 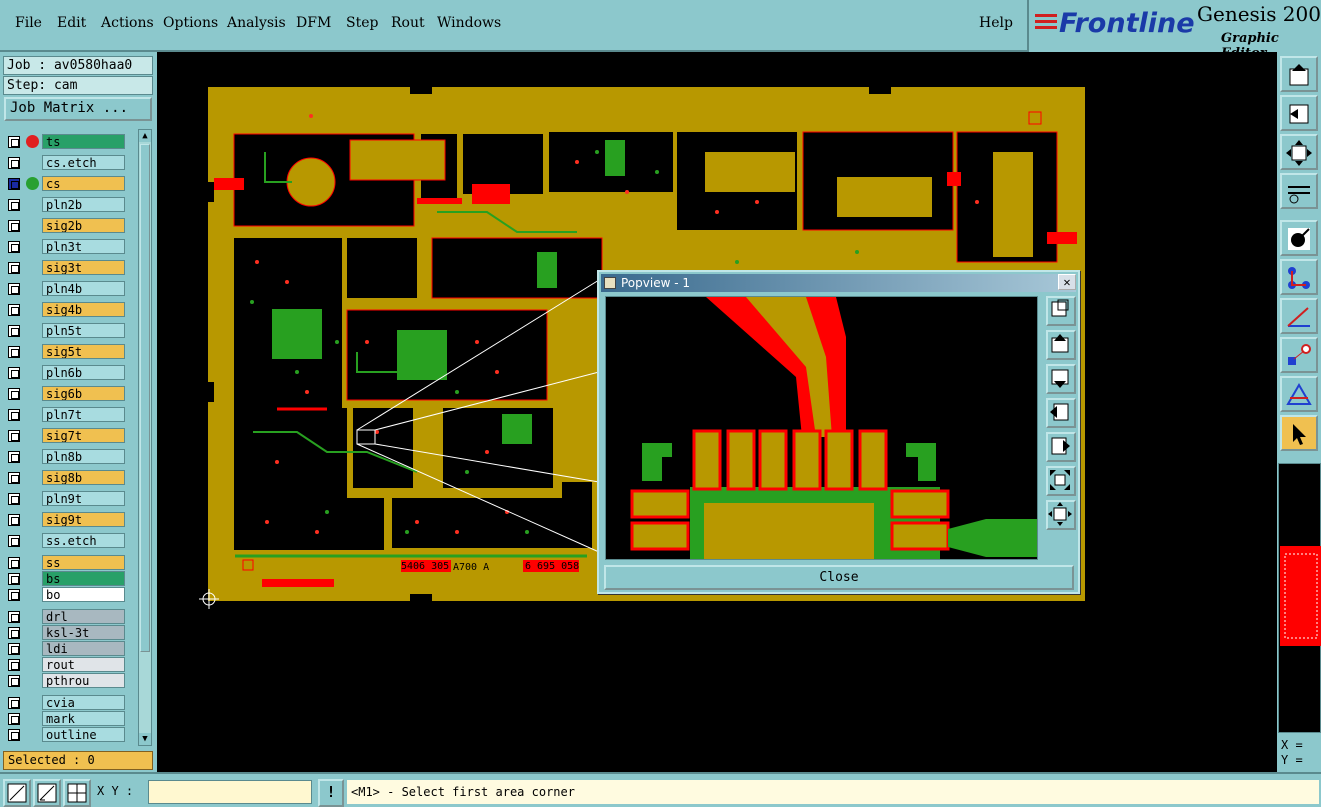 What do you see at coordinates (1061, 515) in the screenshot?
I see `pv-center-button` at bounding box center [1061, 515].